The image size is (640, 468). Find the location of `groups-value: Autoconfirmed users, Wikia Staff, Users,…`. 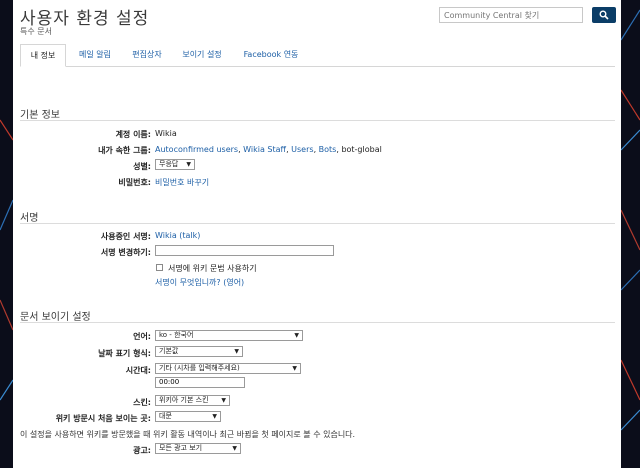

groups-value: Autoconfirmed users, Wikia Staff, Users,… is located at coordinates (268, 149).